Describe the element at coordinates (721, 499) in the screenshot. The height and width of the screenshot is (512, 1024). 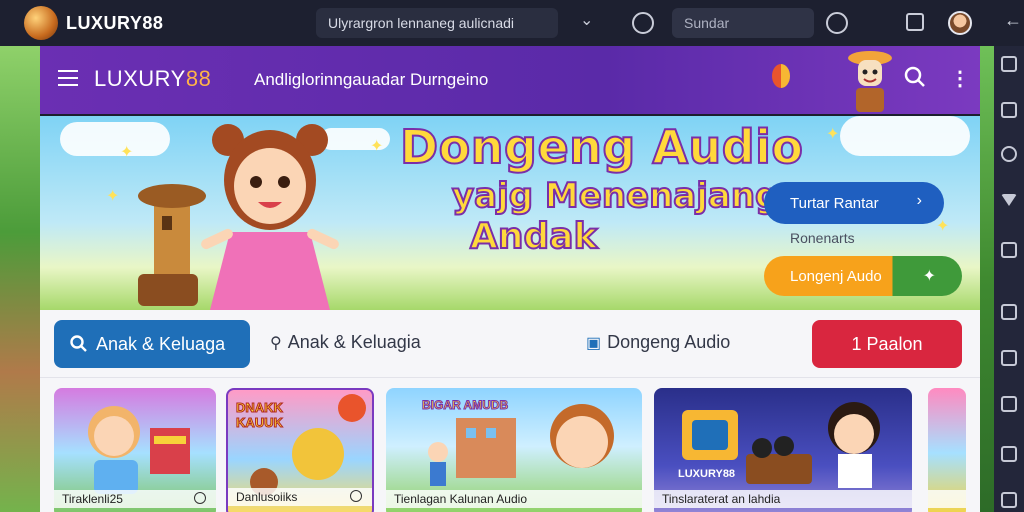
I see `card-title: Tinslaraterat an lahdia` at that location.